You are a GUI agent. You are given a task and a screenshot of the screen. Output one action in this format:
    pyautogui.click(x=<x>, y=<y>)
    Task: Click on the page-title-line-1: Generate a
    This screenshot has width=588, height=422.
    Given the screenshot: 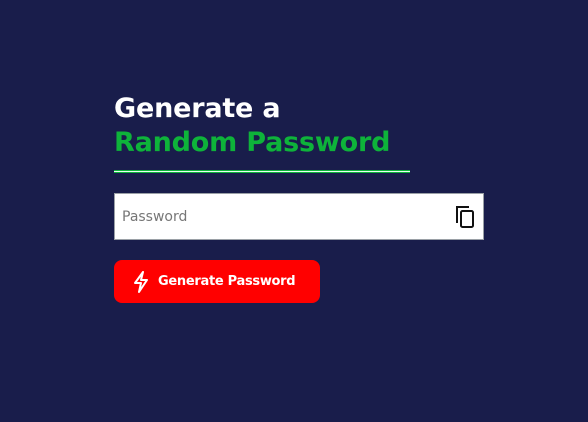 What is the action you would take?
    pyautogui.click(x=197, y=108)
    